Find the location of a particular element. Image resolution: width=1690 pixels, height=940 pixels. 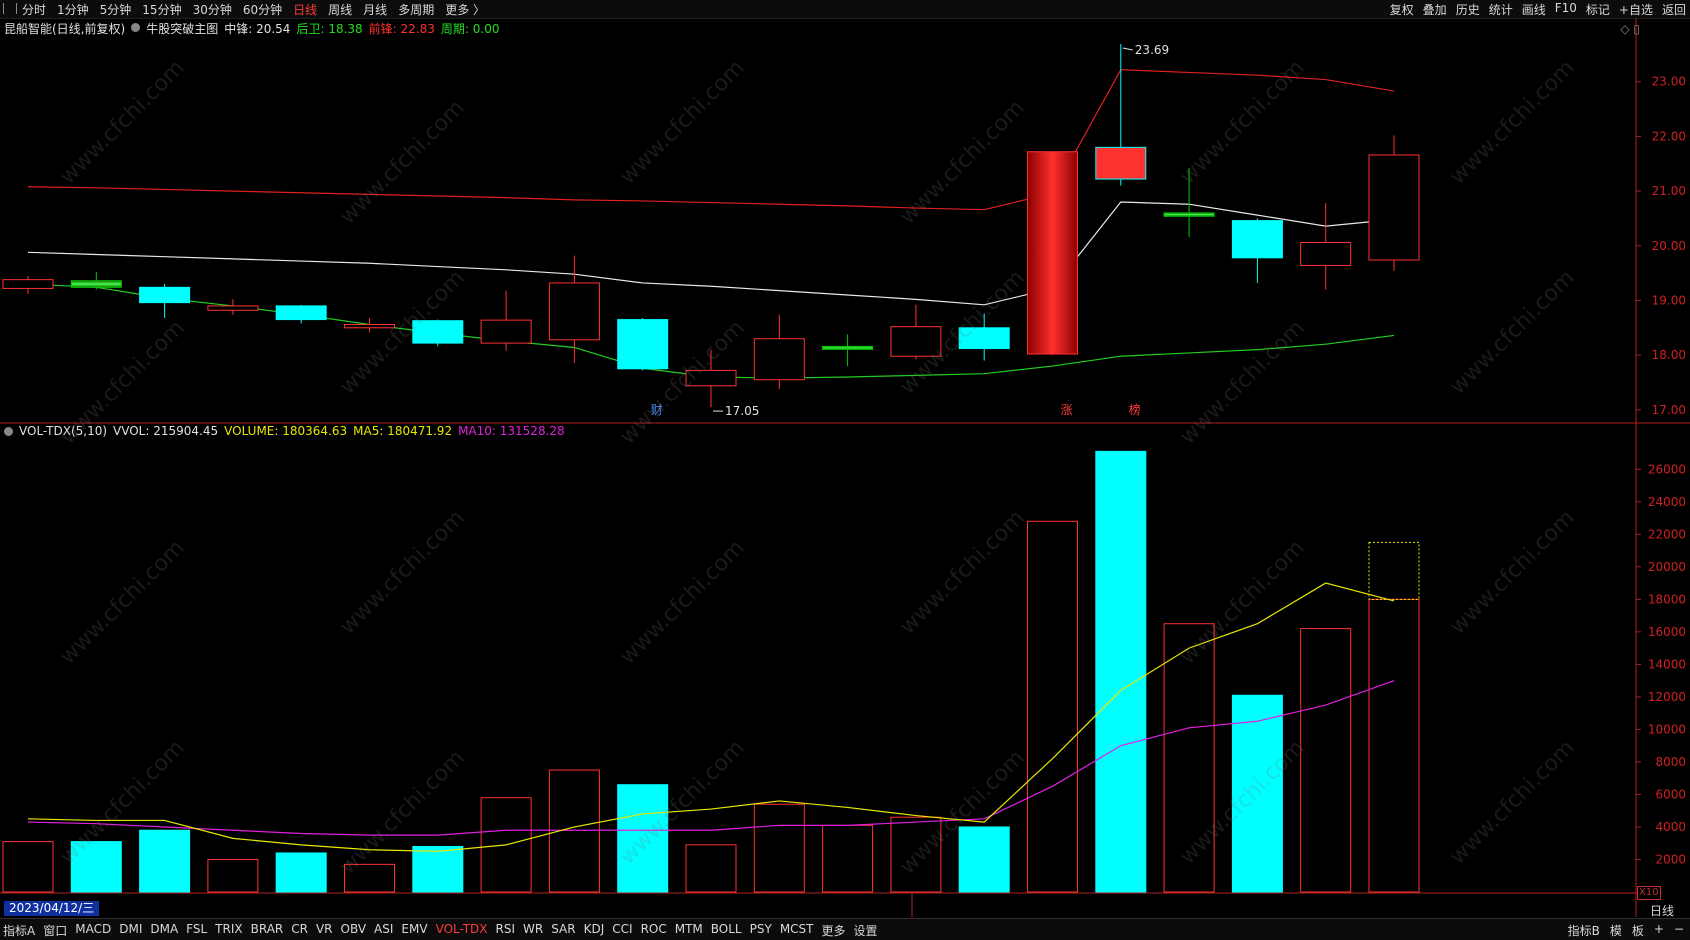

indicator-tab-12: EMV is located at coordinates (414, 930).